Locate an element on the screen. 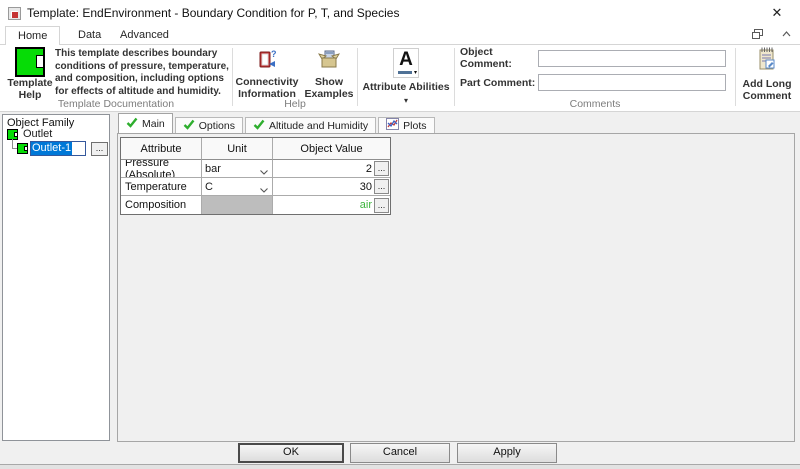  tab-options-label: Options is located at coordinates (216, 125).